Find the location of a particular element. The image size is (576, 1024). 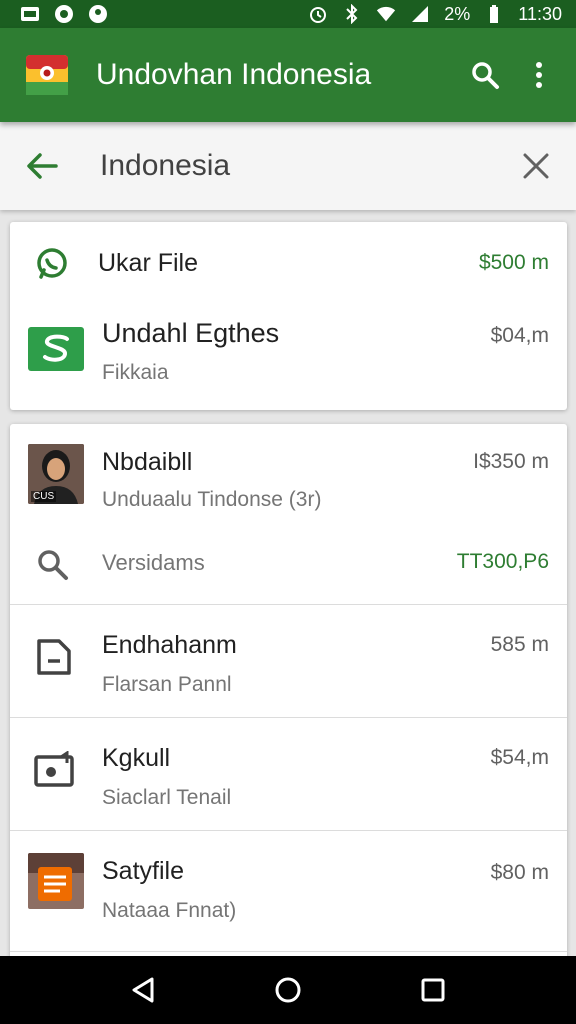

nav-back-button is located at coordinates (143, 990).